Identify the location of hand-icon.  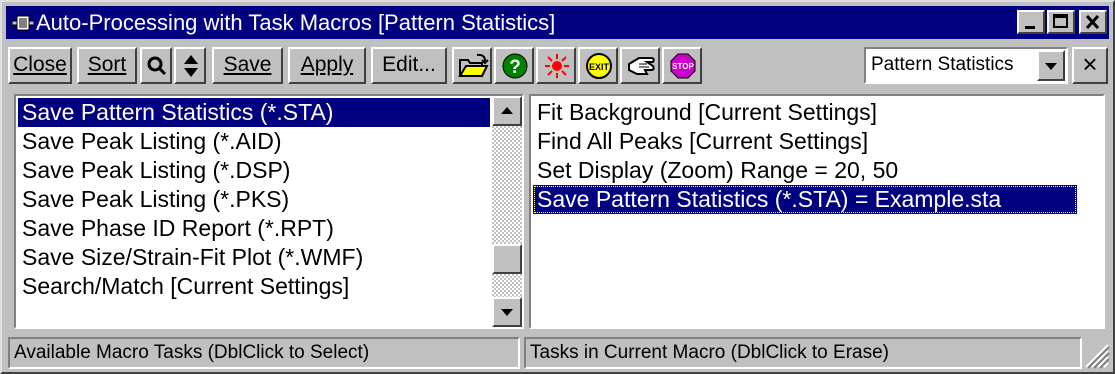
(641, 66).